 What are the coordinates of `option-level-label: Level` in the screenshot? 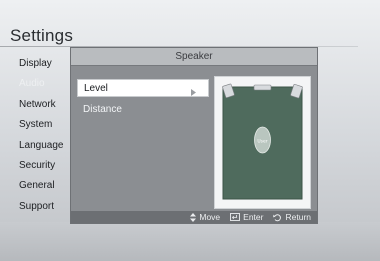 It's located at (96, 88).